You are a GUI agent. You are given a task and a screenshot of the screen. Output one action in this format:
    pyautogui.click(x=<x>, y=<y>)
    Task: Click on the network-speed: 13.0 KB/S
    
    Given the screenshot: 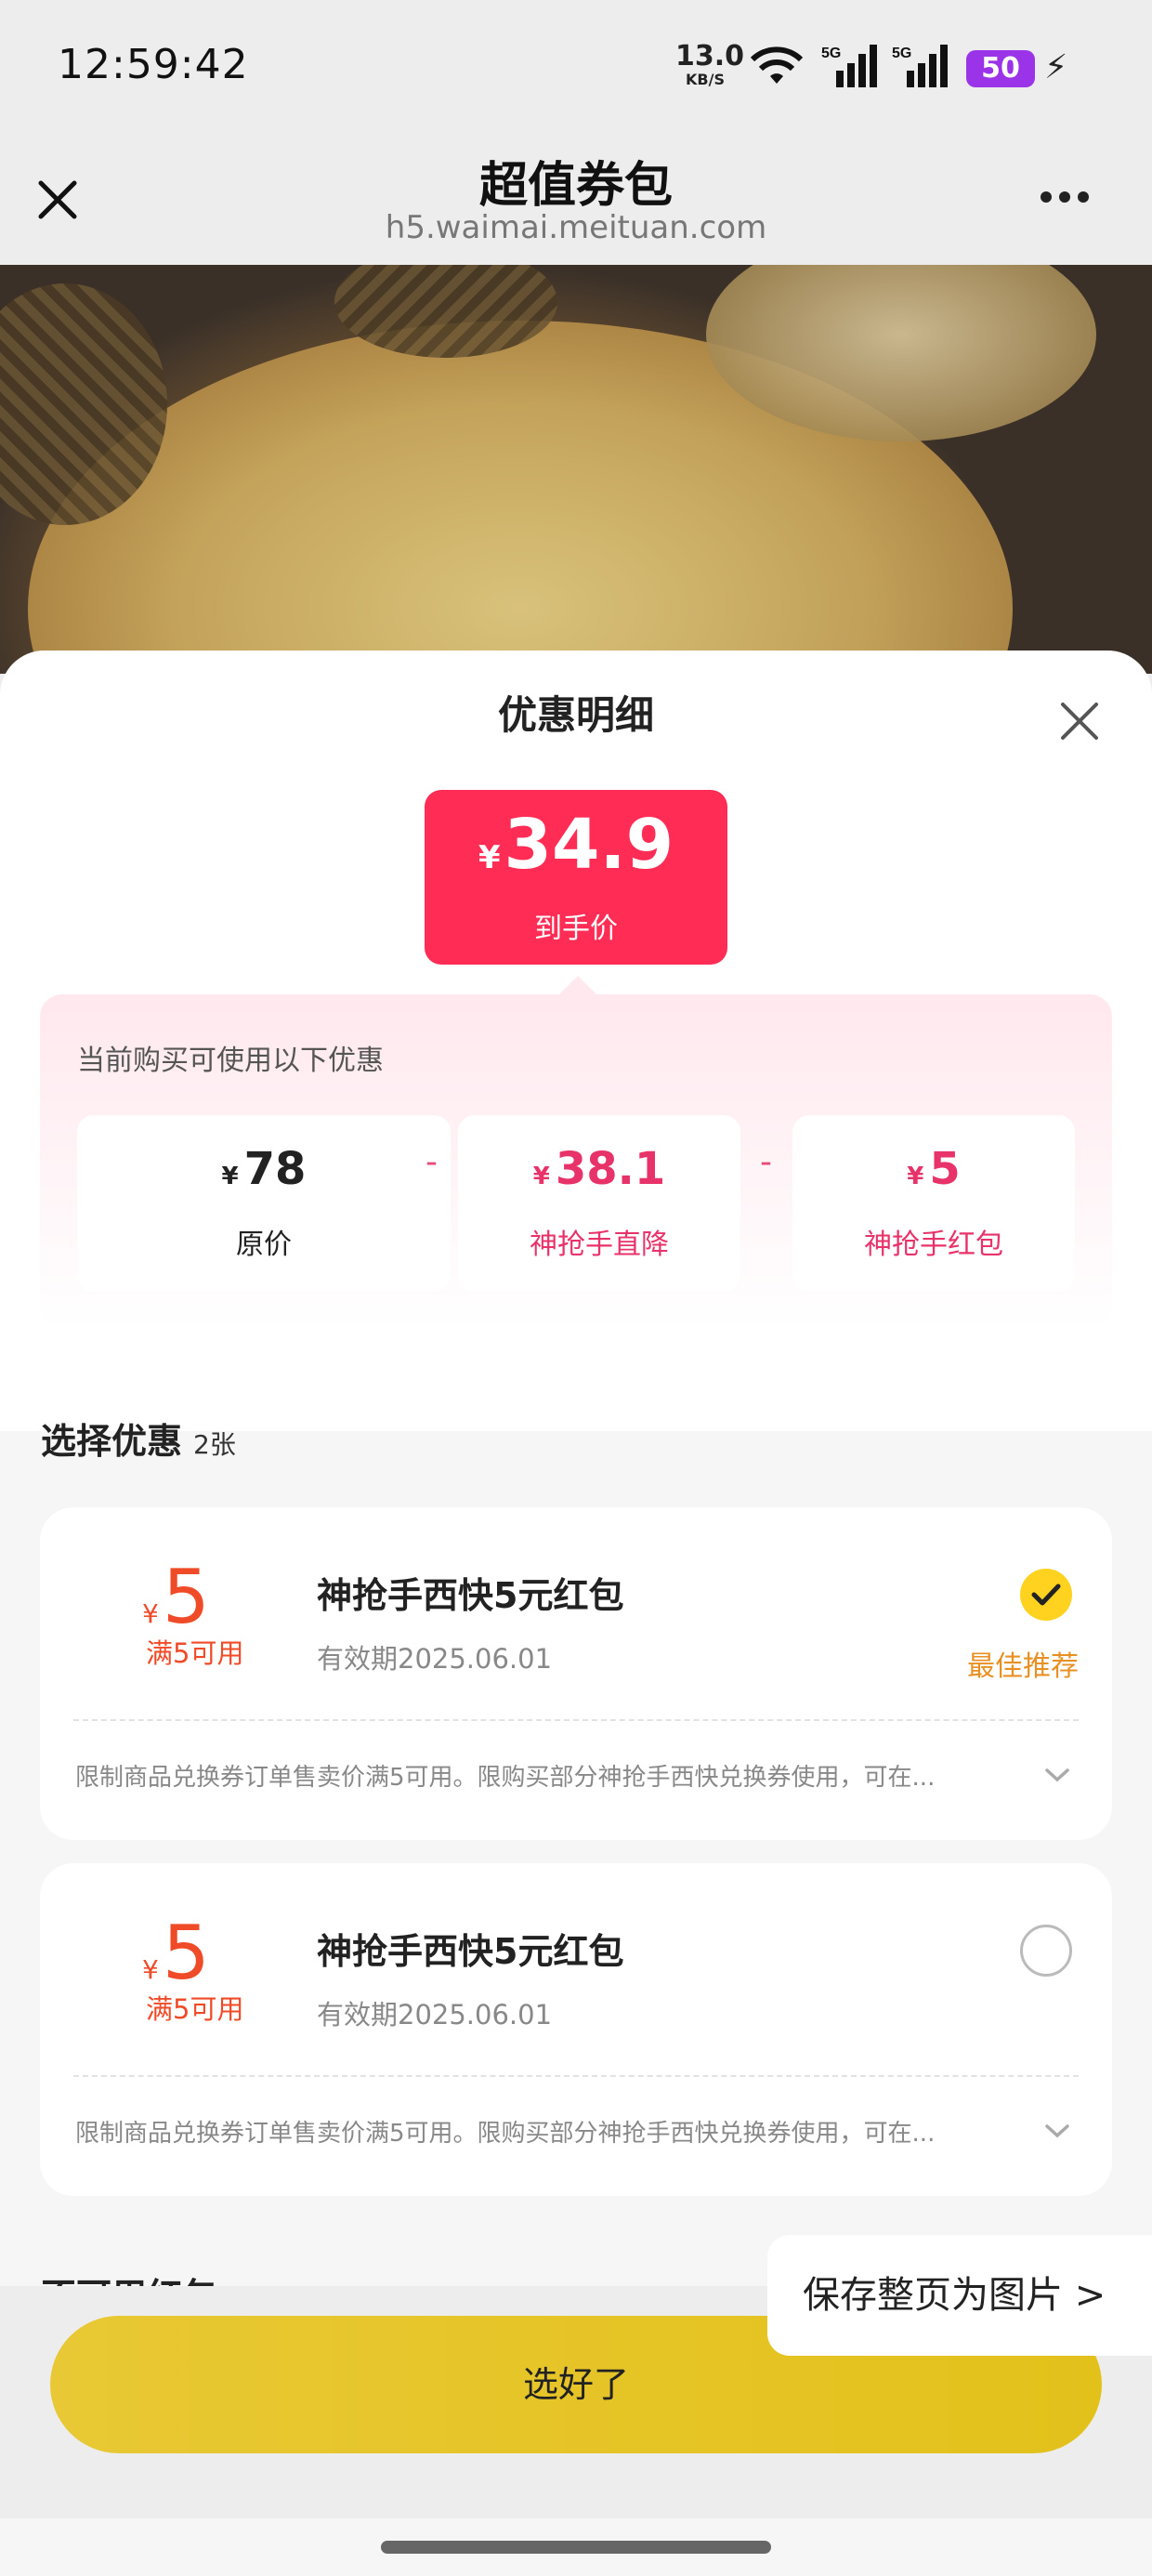 What is the action you would take?
    pyautogui.click(x=710, y=64)
    